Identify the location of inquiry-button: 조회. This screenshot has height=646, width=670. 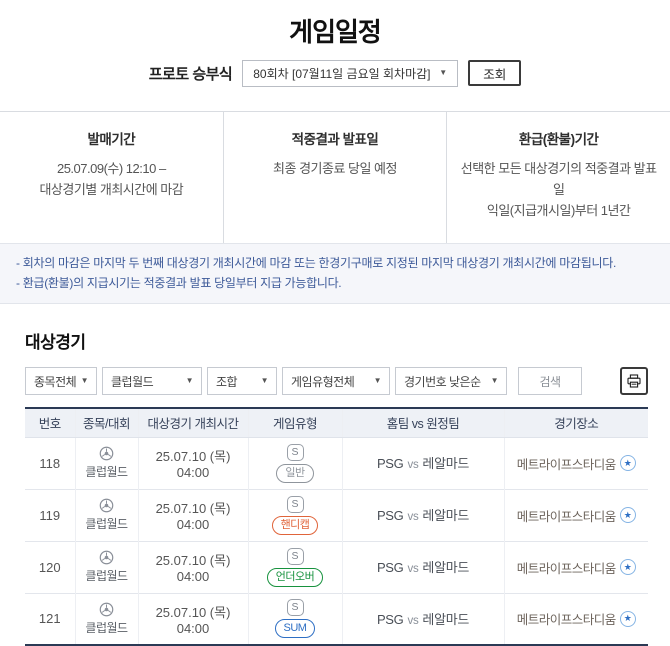
(495, 73).